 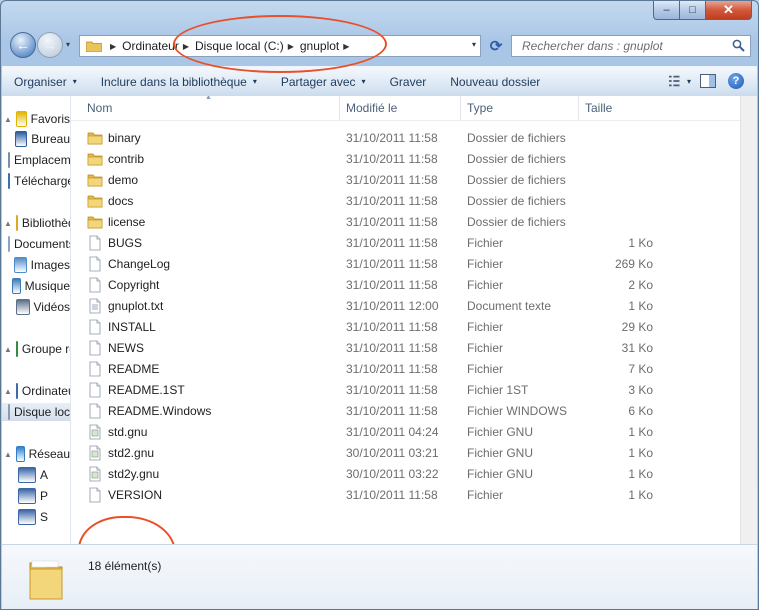 What do you see at coordinates (205, 390) in the screenshot?
I see `file-name-cell: README.1ST` at bounding box center [205, 390].